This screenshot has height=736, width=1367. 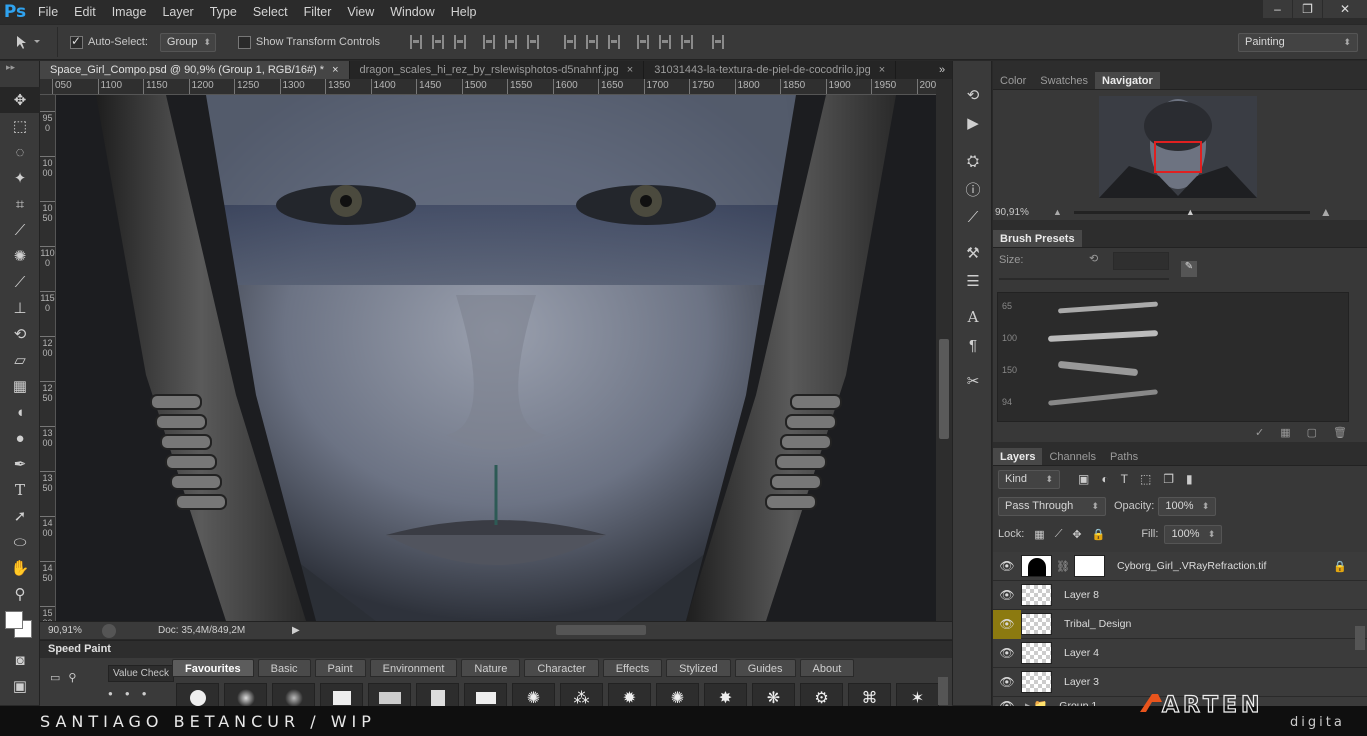 What do you see at coordinates (85, 12) in the screenshot?
I see `menu-edit: Edit` at bounding box center [85, 12].